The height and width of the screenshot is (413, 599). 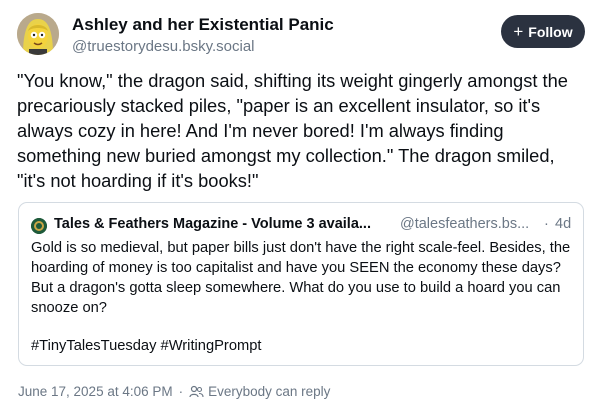 I want to click on follow-button: + Follow, so click(x=543, y=31).